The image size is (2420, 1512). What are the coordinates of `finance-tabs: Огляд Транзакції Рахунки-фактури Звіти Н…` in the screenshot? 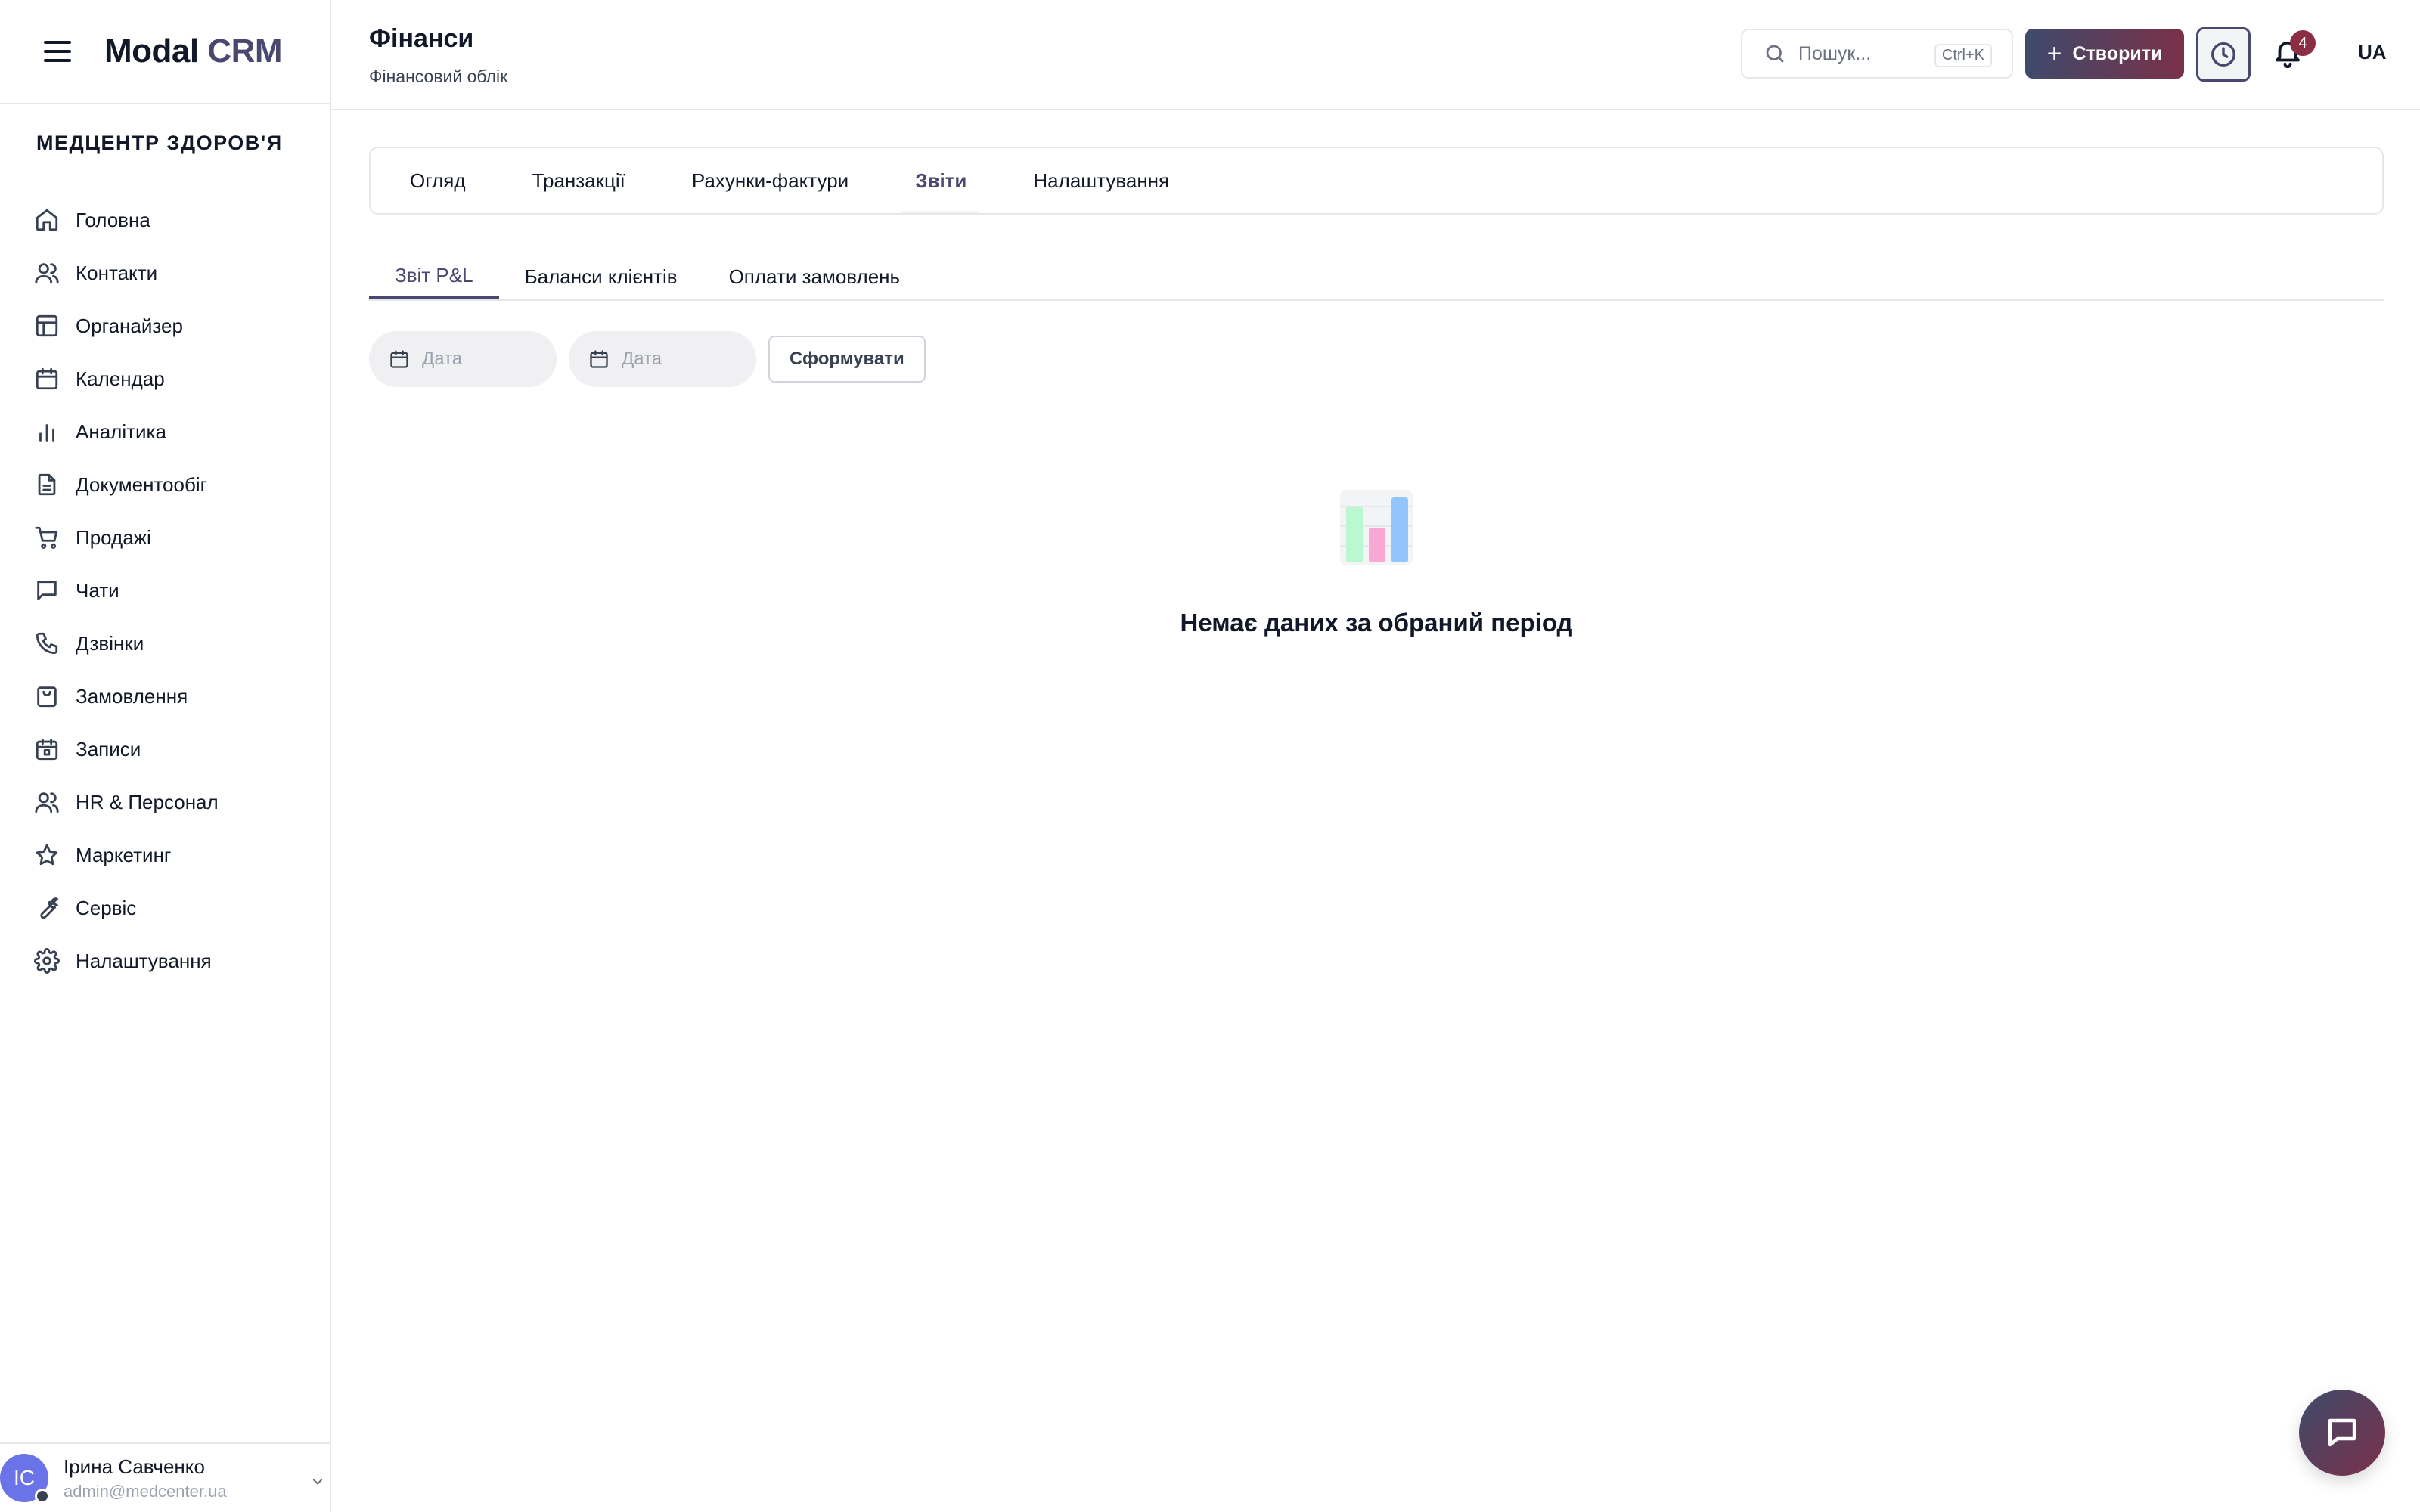 It's located at (1376, 181).